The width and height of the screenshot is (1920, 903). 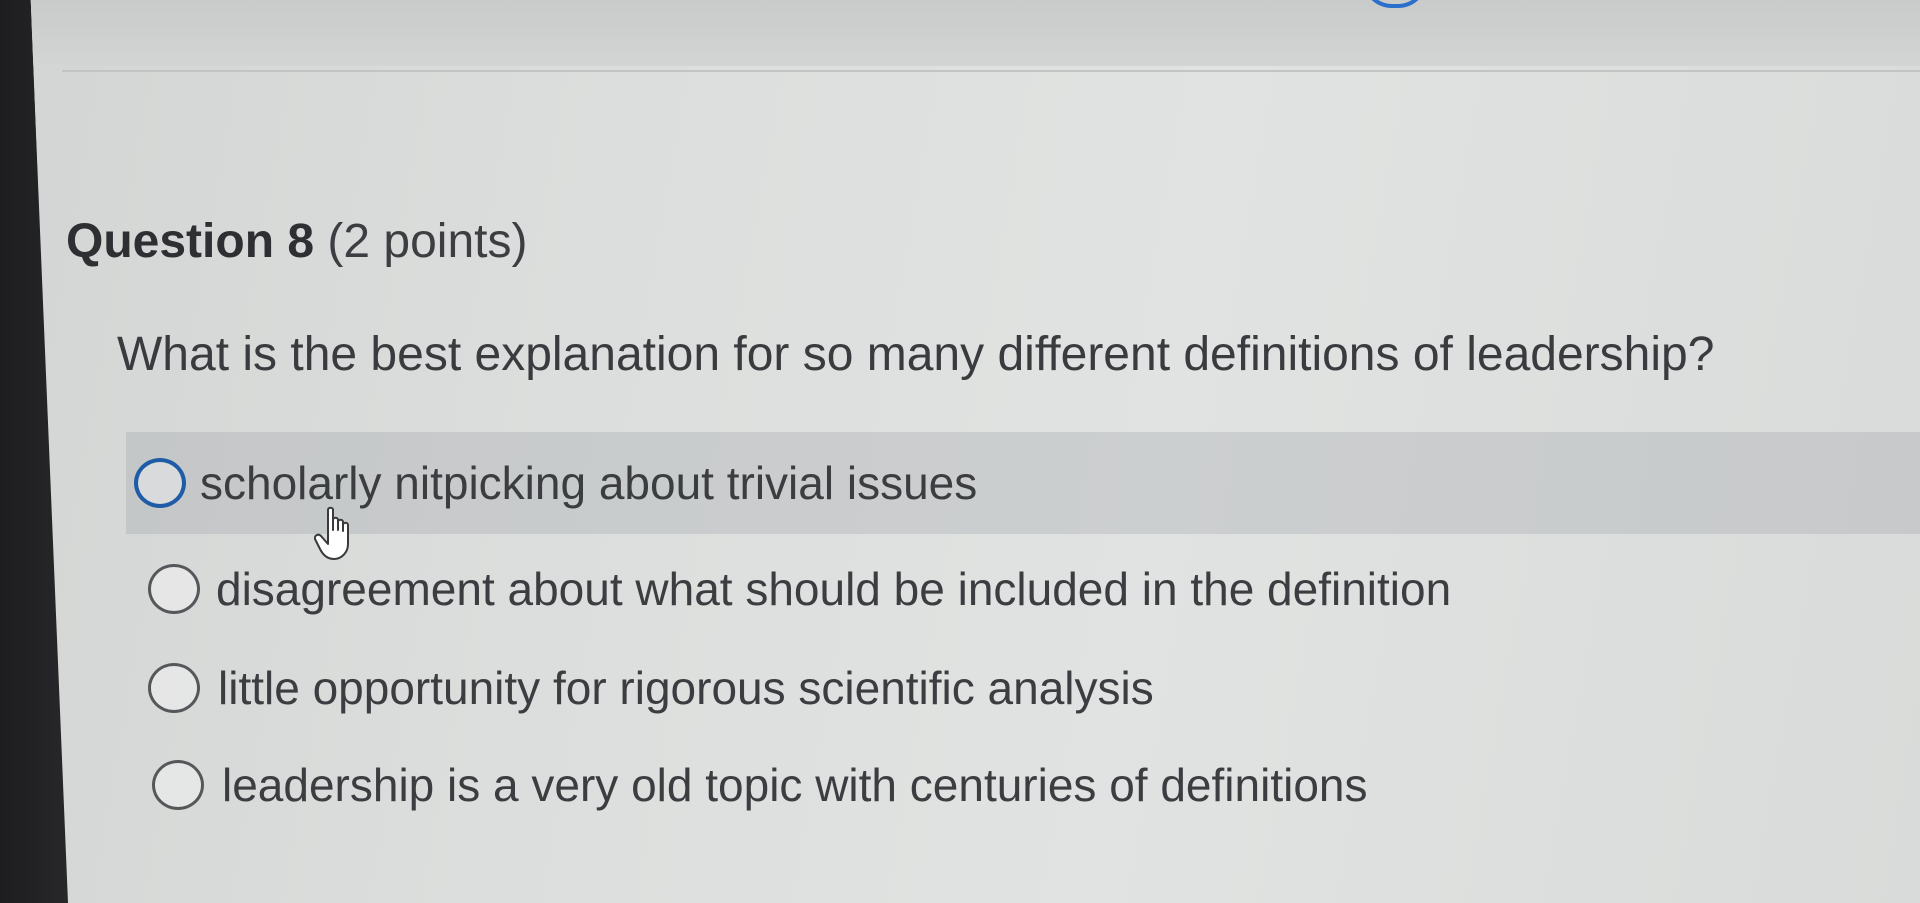 What do you see at coordinates (975, 33) in the screenshot?
I see `top-header-band` at bounding box center [975, 33].